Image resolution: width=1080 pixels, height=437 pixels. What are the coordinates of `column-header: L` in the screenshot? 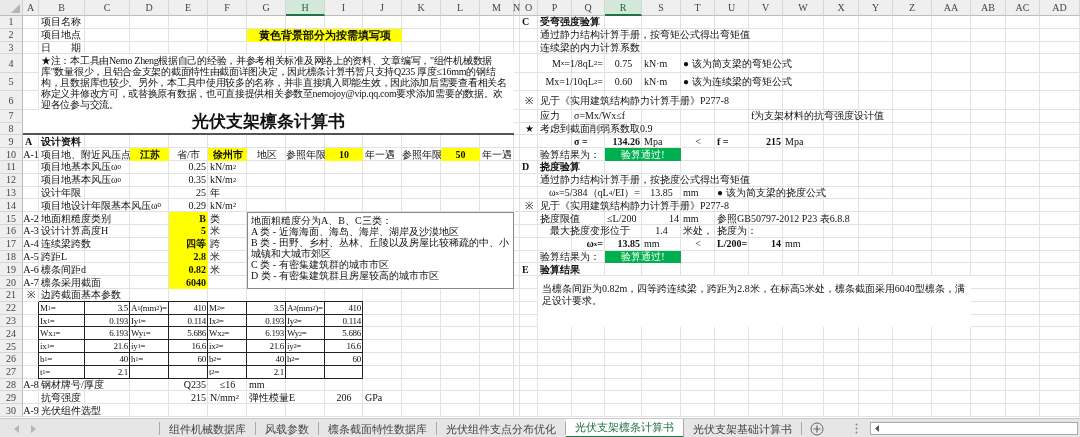 It's located at (460, 8).